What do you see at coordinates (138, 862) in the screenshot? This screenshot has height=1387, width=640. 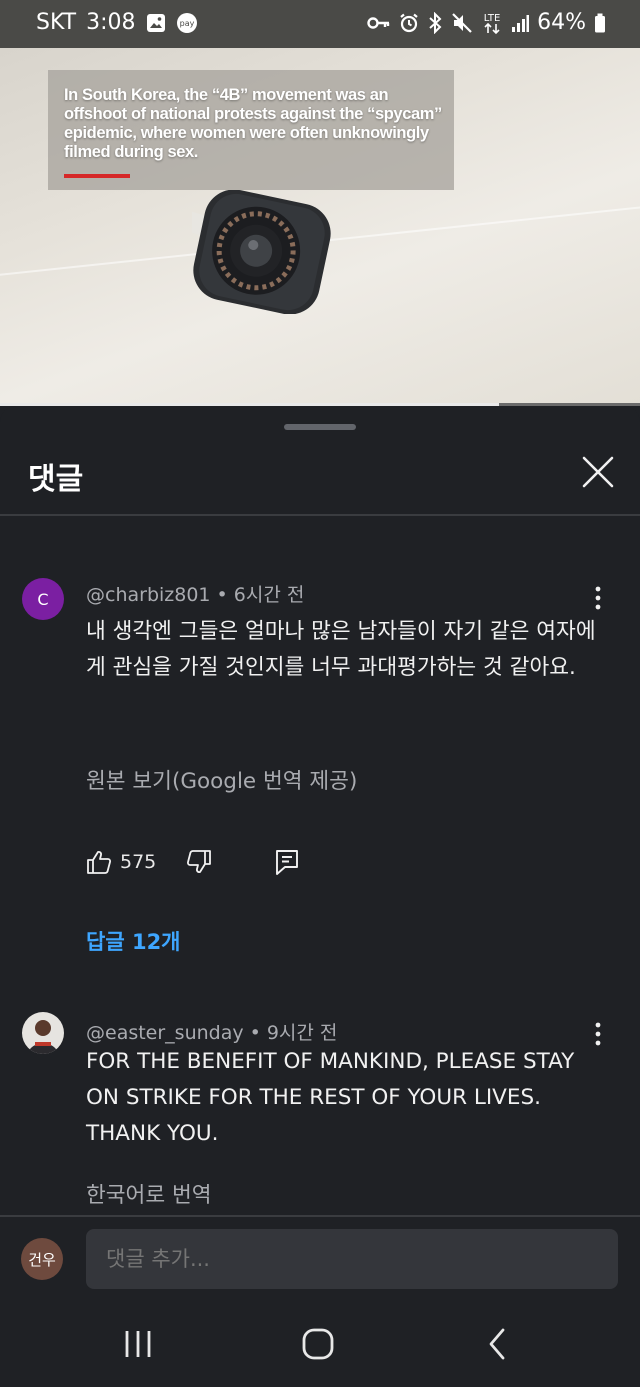 I see `like-count: 575` at bounding box center [138, 862].